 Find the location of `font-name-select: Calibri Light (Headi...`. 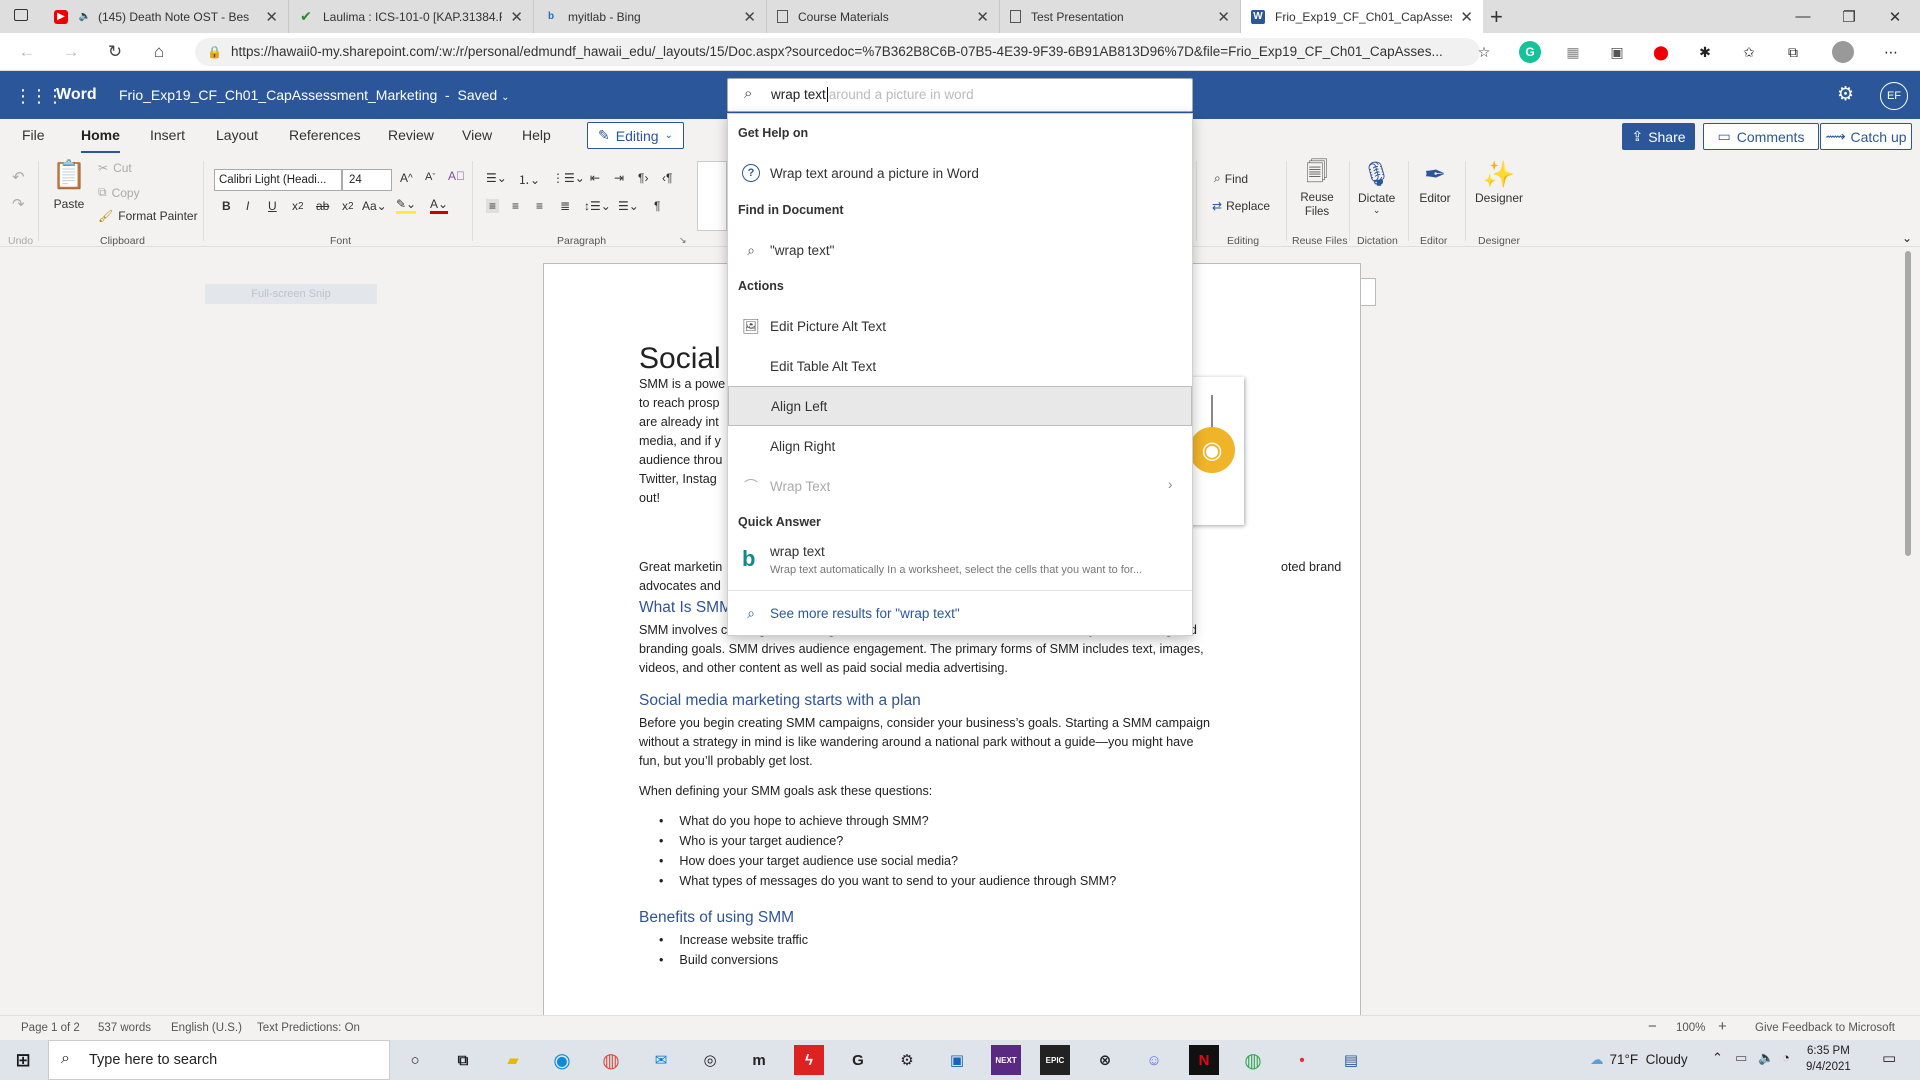

font-name-select: Calibri Light (Headi... is located at coordinates (278, 180).